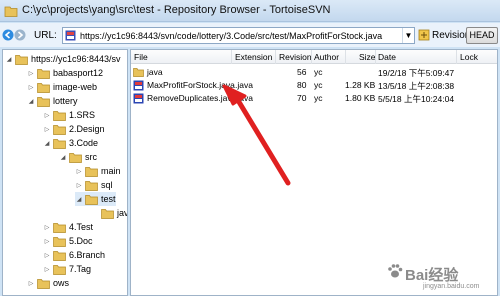 The height and width of the screenshot is (296, 500). What do you see at coordinates (68, 227) in the screenshot?
I see `tree-node-4-test: ▷ 4.Test` at bounding box center [68, 227].